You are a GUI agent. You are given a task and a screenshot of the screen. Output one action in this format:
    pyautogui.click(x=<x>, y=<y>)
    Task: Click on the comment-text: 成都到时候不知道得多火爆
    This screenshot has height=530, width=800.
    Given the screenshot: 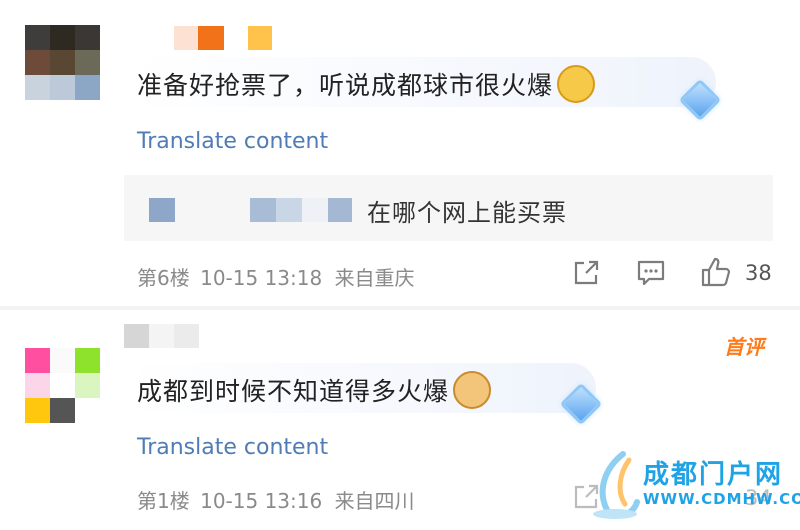 What is the action you would take?
    pyautogui.click(x=314, y=391)
    